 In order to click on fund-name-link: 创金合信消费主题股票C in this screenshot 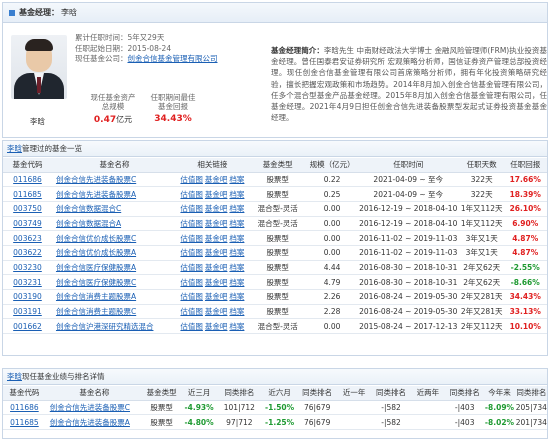, I will do `click(96, 311)`.